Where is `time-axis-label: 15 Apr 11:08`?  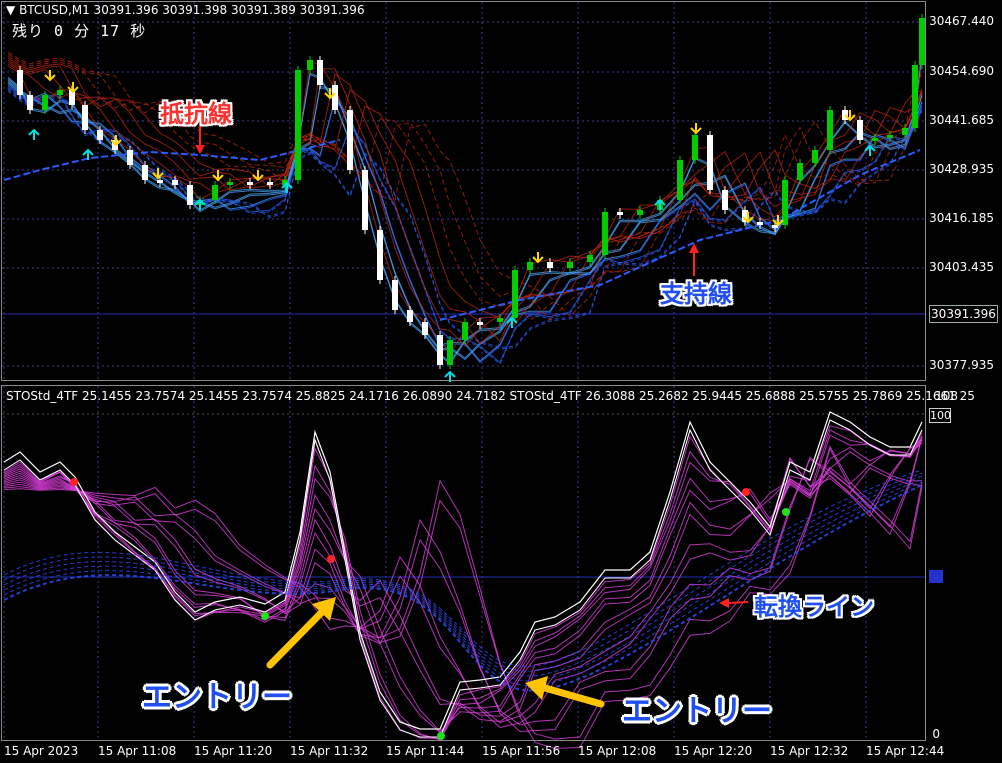
time-axis-label: 15 Apr 11:08 is located at coordinates (137, 751).